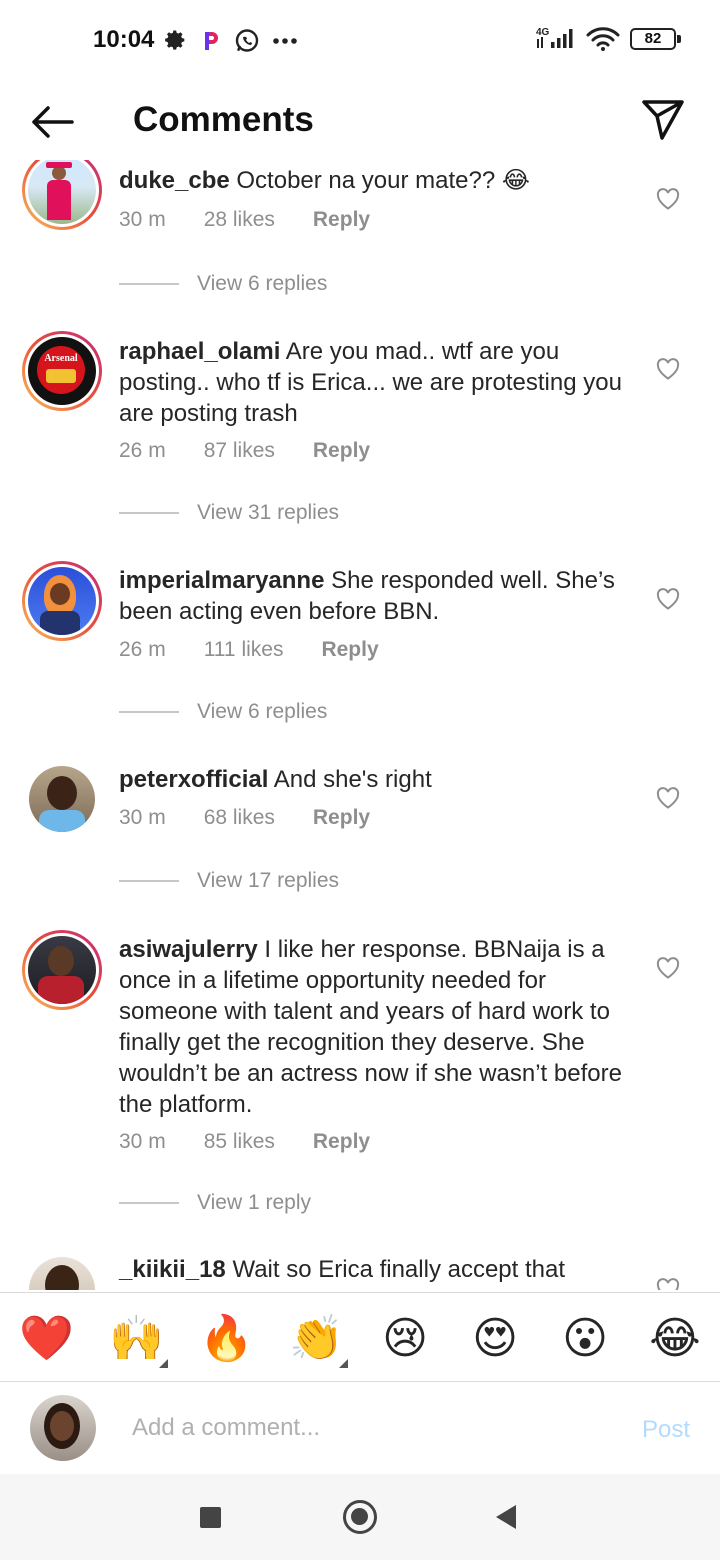 This screenshot has height=1560, width=720. I want to click on comment-likes: 68 likes, so click(239, 818).